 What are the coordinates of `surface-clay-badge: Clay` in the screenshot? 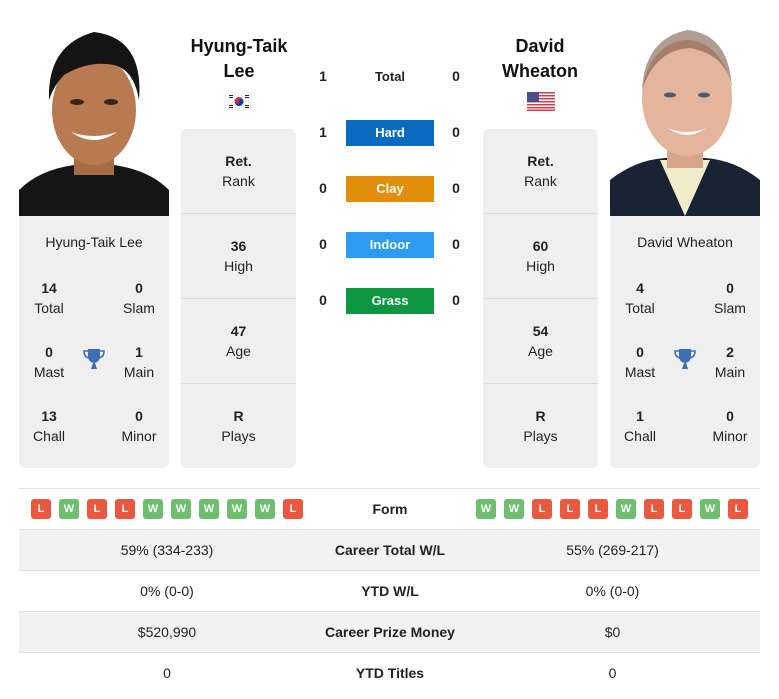 It's located at (390, 189).